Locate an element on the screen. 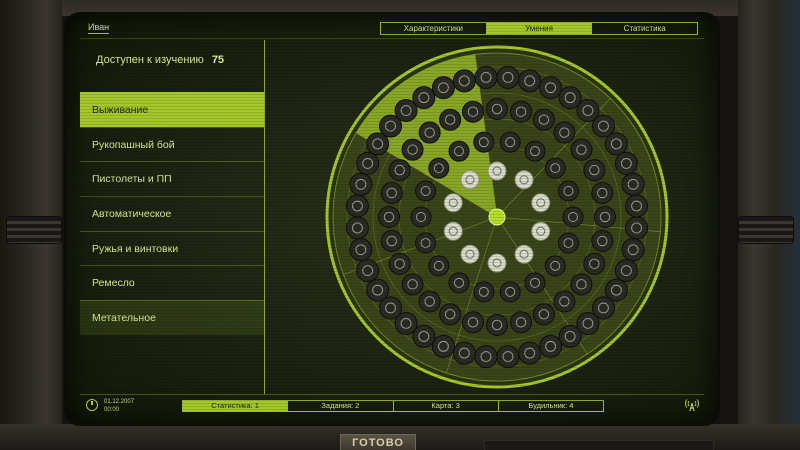 The height and width of the screenshot is (450, 800). status-map: Карта: 3 is located at coordinates (446, 406).